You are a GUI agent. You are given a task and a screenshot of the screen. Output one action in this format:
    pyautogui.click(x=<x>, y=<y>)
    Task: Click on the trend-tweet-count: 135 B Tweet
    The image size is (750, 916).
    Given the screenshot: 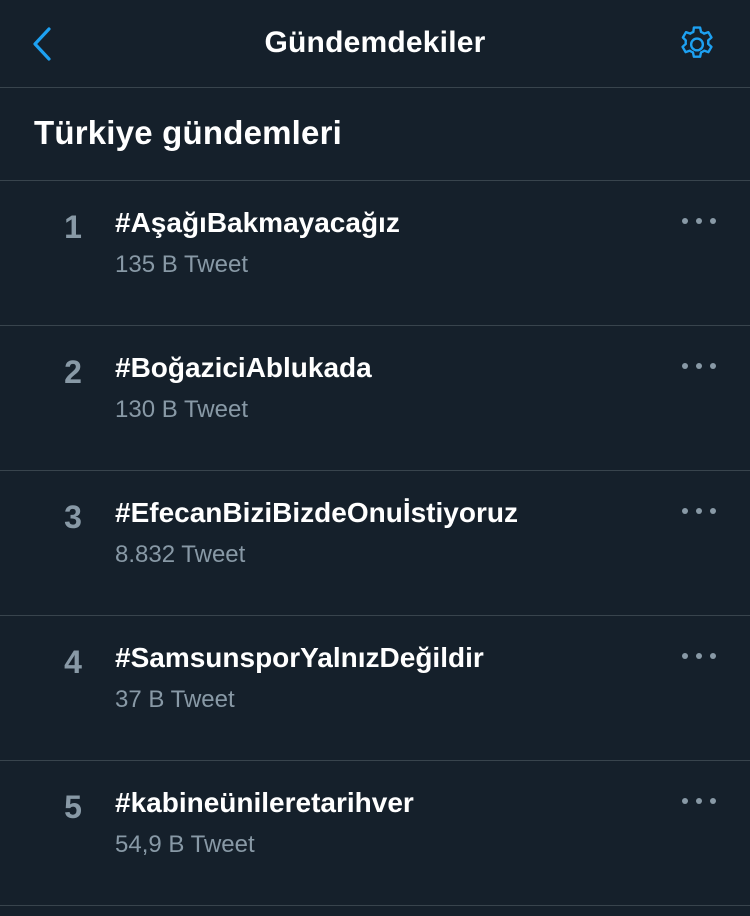 What is the action you would take?
    pyautogui.click(x=181, y=264)
    